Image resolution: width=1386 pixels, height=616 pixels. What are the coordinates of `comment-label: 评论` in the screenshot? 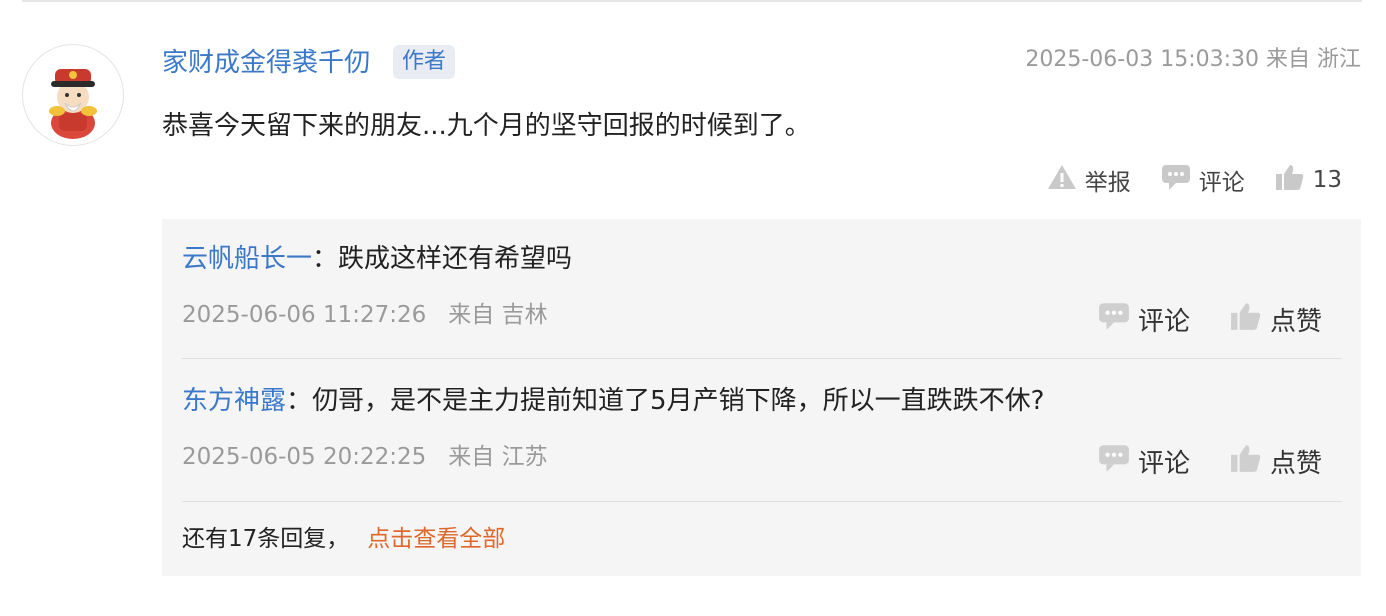 It's located at (1221, 183).